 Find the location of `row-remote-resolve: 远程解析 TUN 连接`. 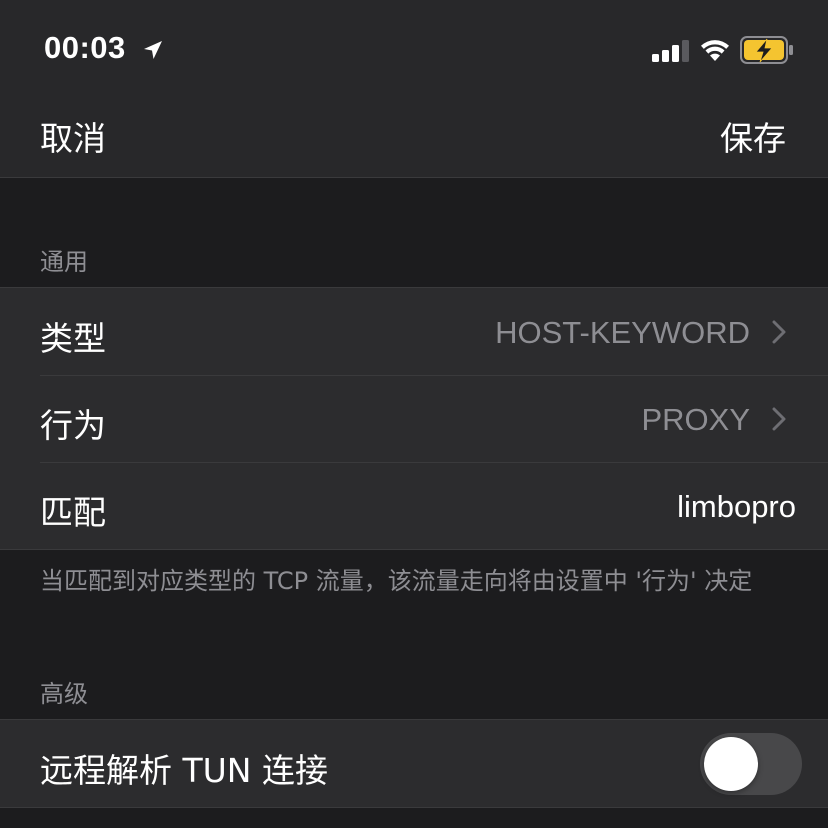

row-remote-resolve: 远程解析 TUN 连接 is located at coordinates (414, 763).